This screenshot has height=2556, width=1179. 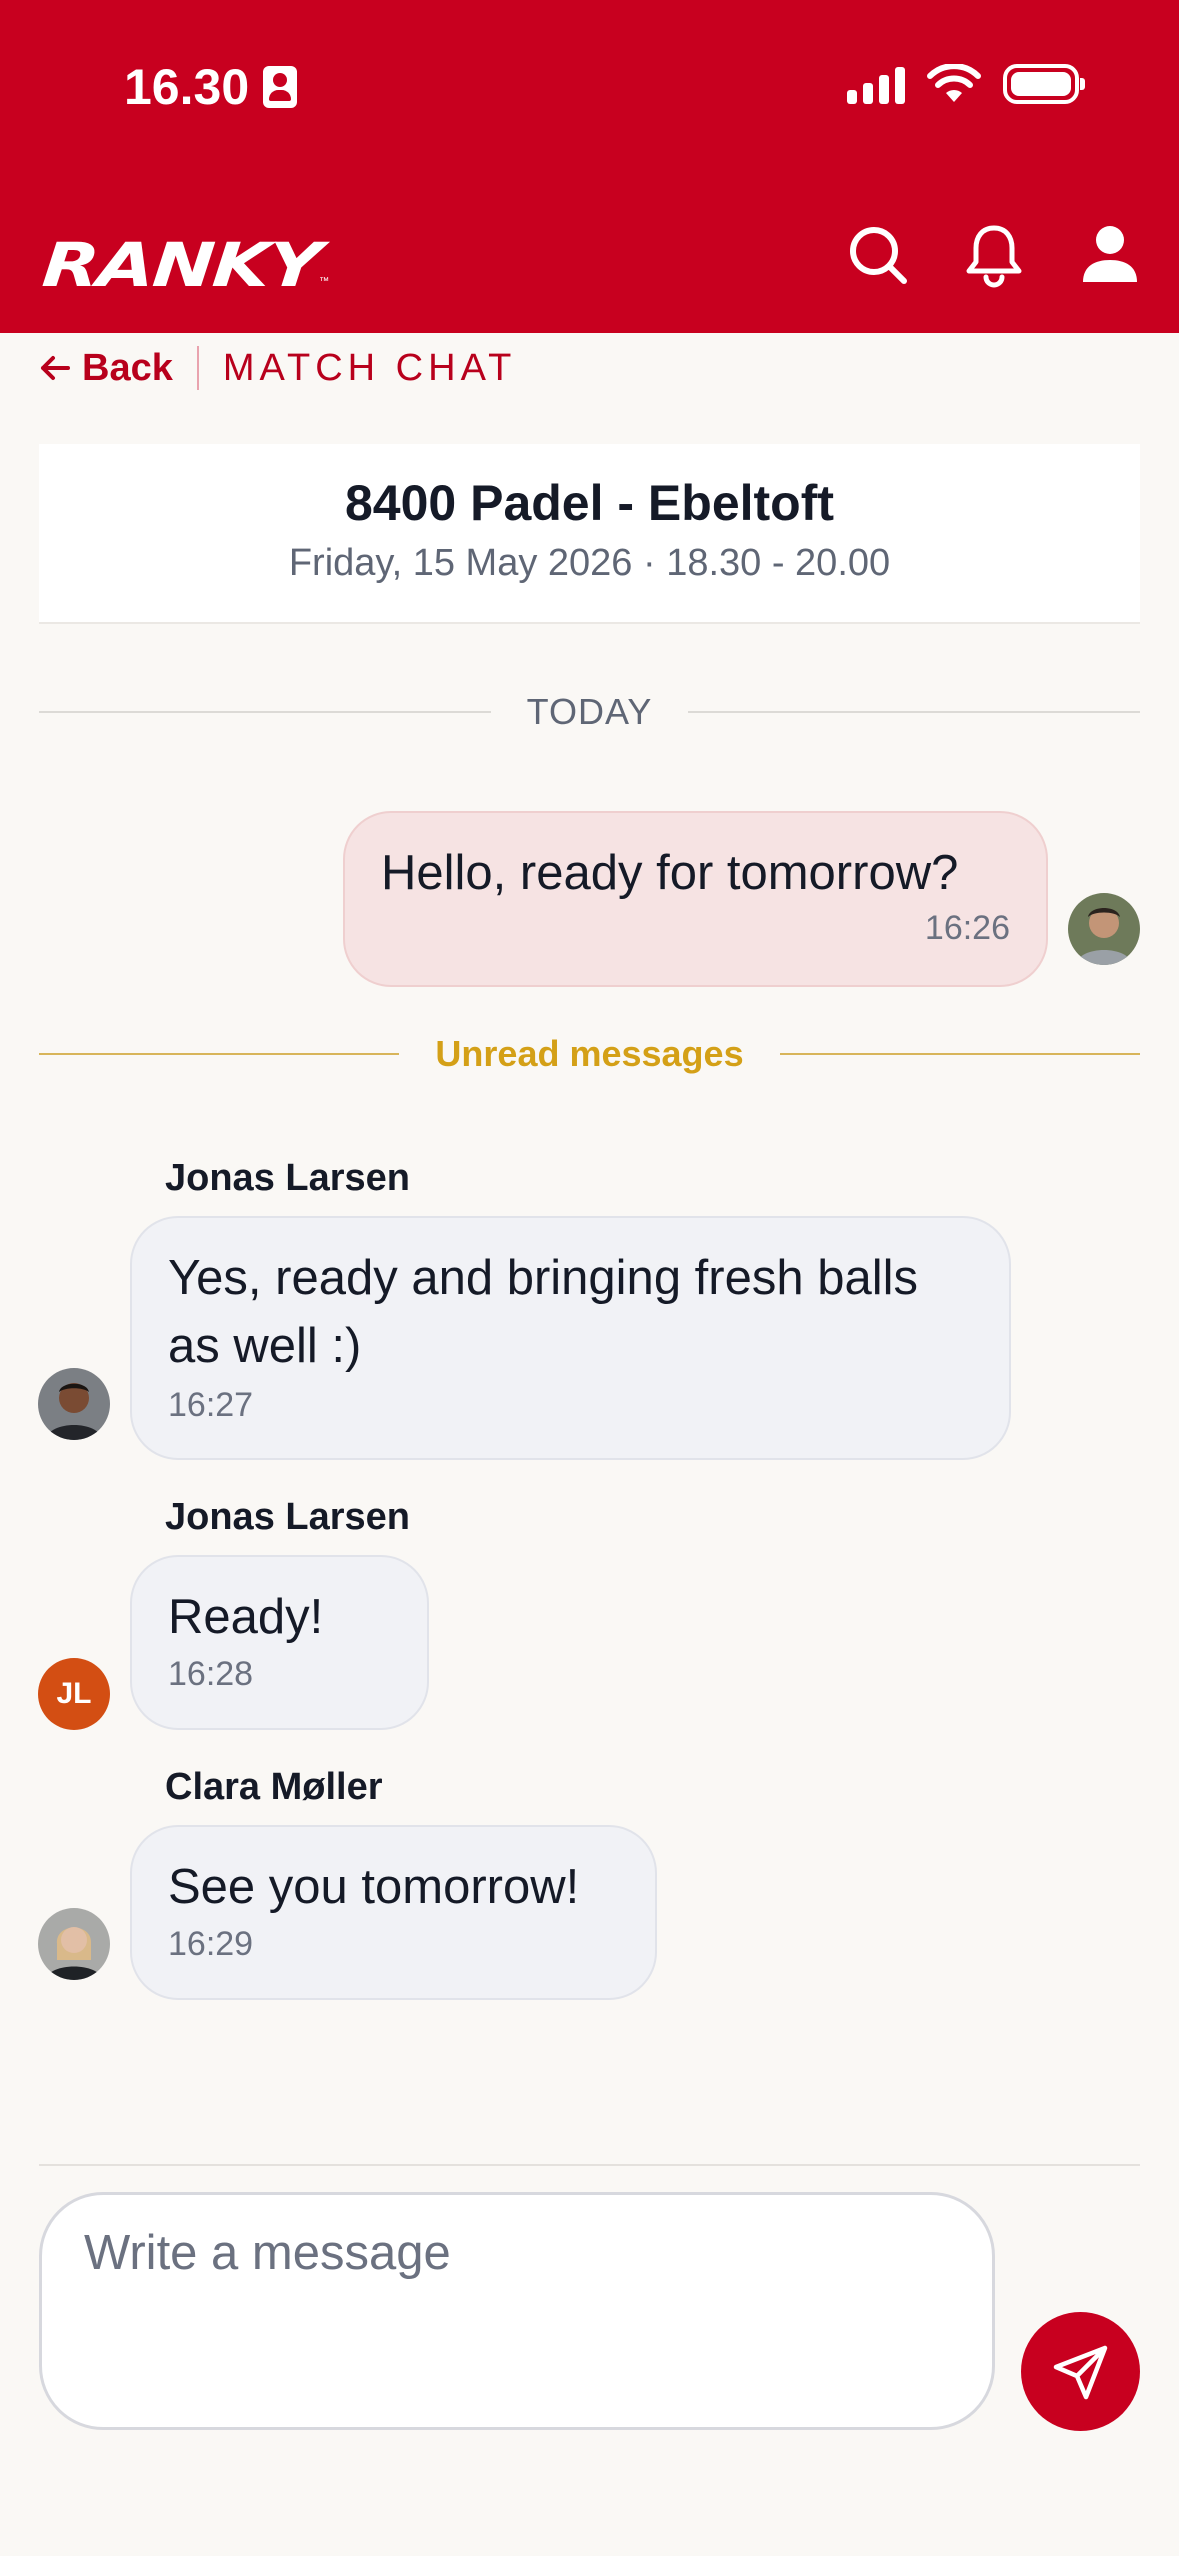 What do you see at coordinates (589, 2165) in the screenshot?
I see `composer-separator` at bounding box center [589, 2165].